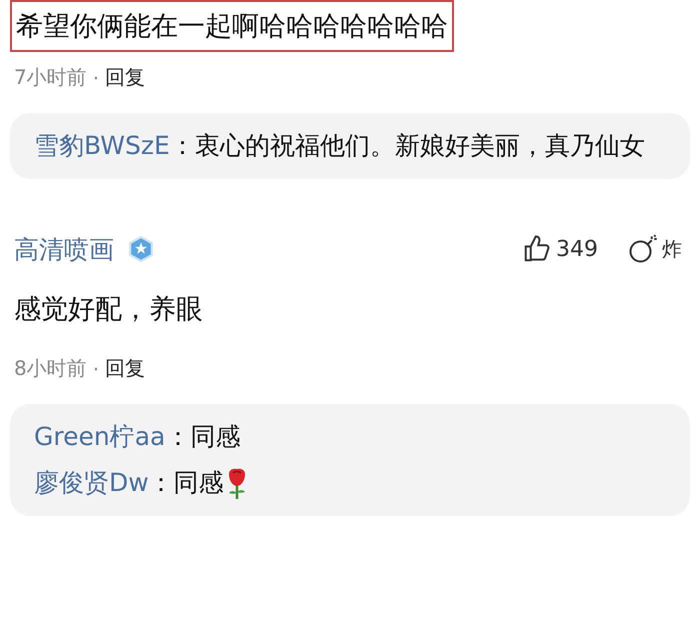 This screenshot has width=700, height=621. I want to click on comment-text: 希望你俩能在一起啊哈哈哈哈哈哈哈, so click(232, 26).